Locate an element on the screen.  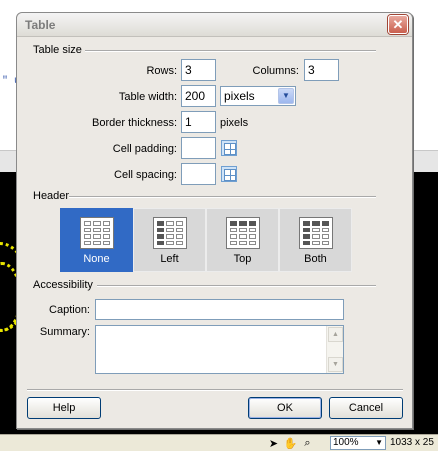
dialog-titlebar: Table ✕ is located at coordinates (214, 25).